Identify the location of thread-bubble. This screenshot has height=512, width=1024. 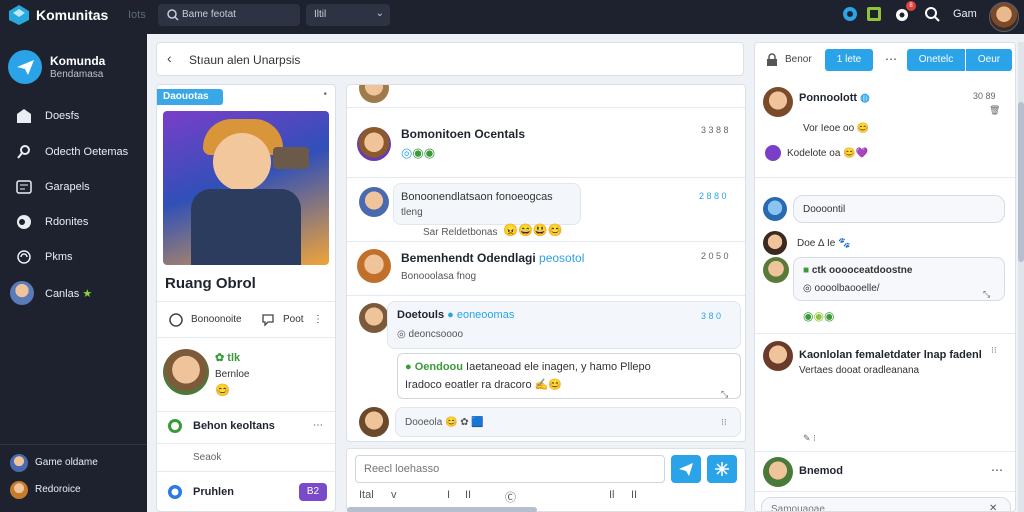
(899, 279).